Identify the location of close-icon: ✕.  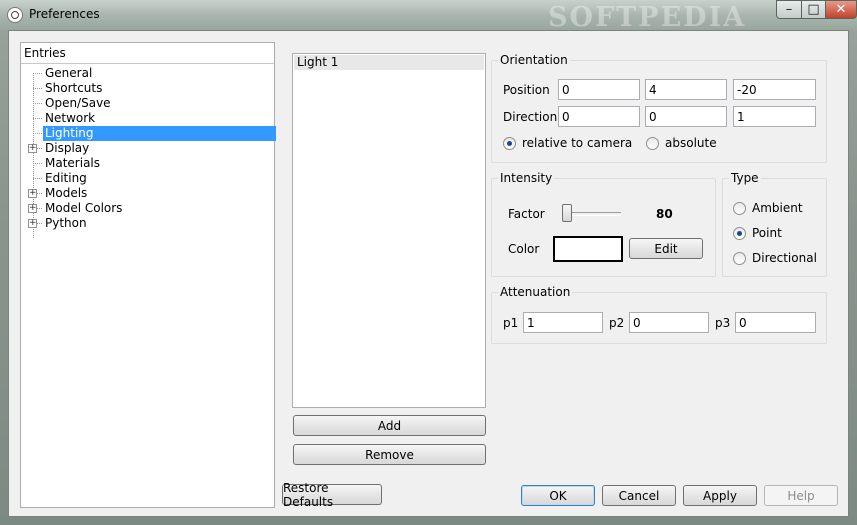
(841, 9).